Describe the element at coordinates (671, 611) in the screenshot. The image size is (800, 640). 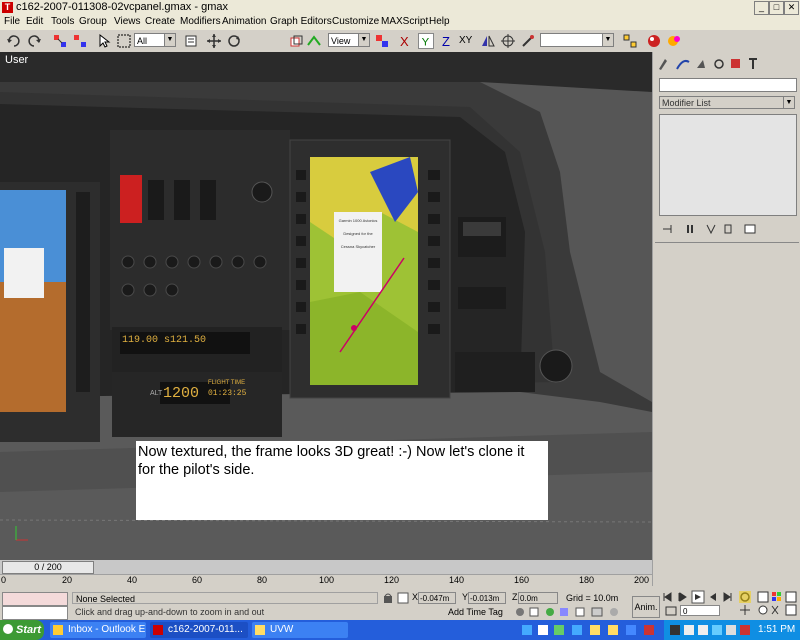
I see `key-mode-icon` at that location.